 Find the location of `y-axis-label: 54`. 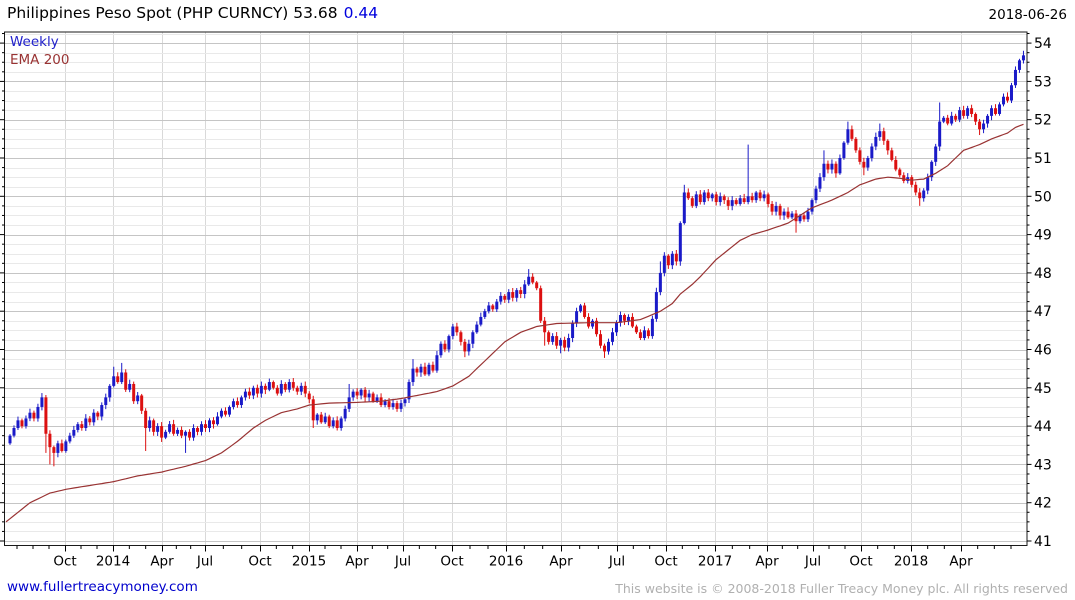

y-axis-label: 54 is located at coordinates (1043, 44).